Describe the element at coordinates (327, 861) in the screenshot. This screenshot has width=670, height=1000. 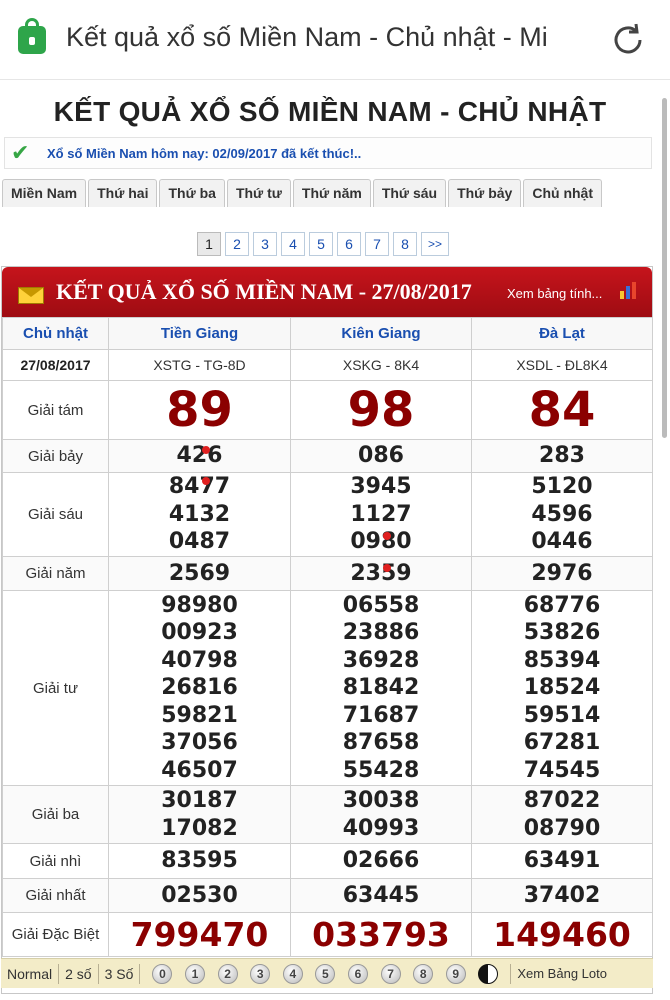
I see `prize-row-g2: Giải nhì 83595 02666 63491` at that location.